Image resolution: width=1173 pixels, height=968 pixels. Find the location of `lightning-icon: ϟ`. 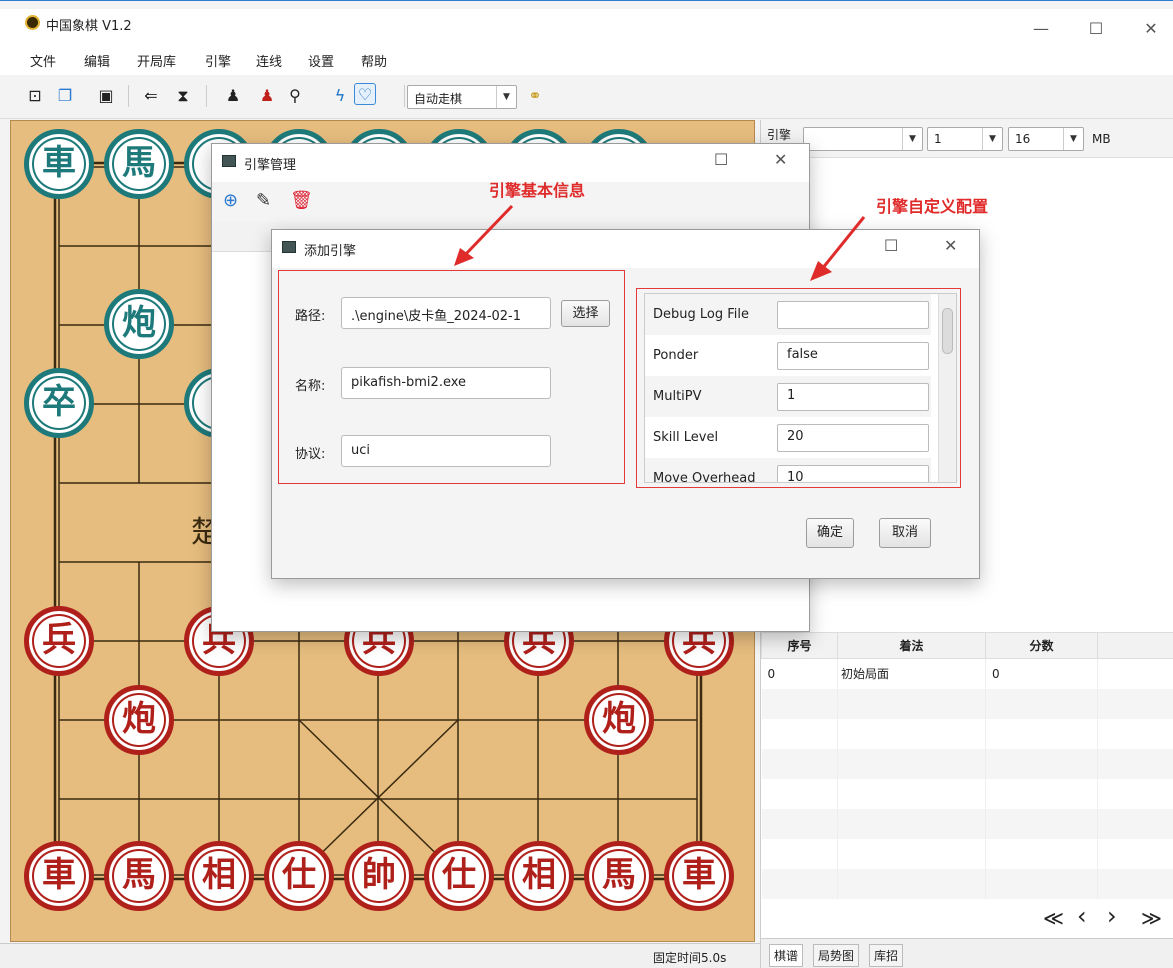

lightning-icon: ϟ is located at coordinates (340, 96).